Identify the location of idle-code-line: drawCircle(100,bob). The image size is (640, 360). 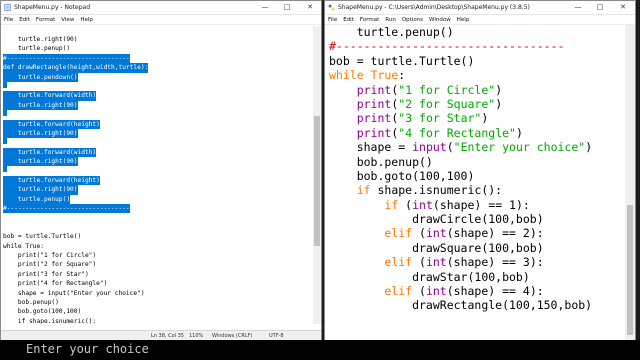
(477, 219).